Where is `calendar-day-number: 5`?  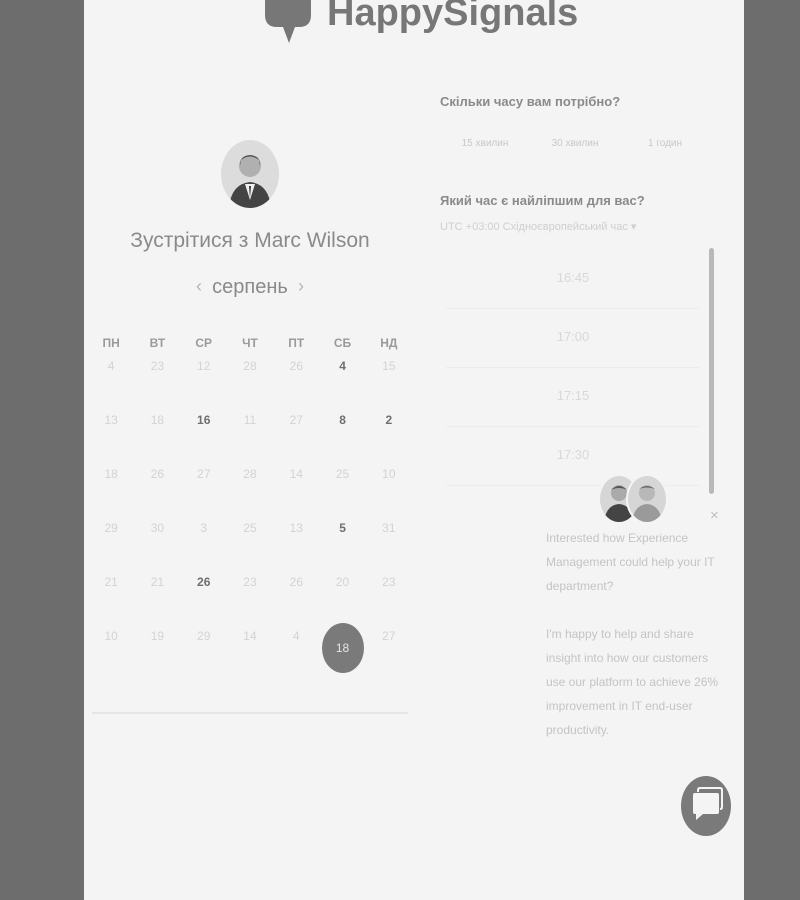
calendar-day-number: 5 is located at coordinates (342, 528).